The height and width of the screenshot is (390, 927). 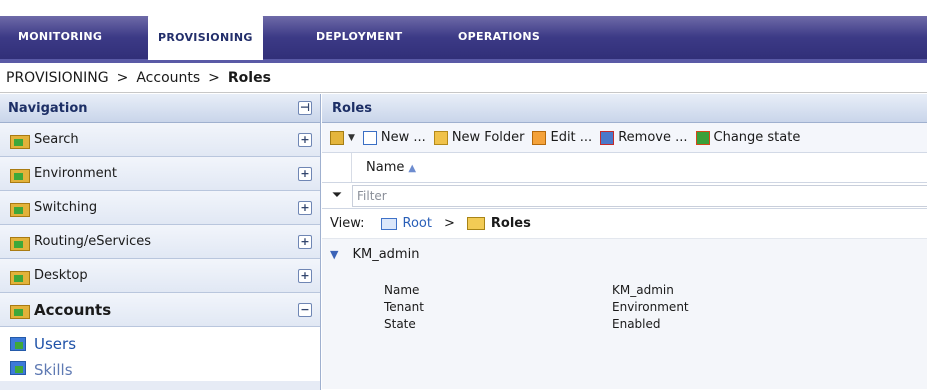 What do you see at coordinates (388, 223) in the screenshot?
I see `root-icon` at bounding box center [388, 223].